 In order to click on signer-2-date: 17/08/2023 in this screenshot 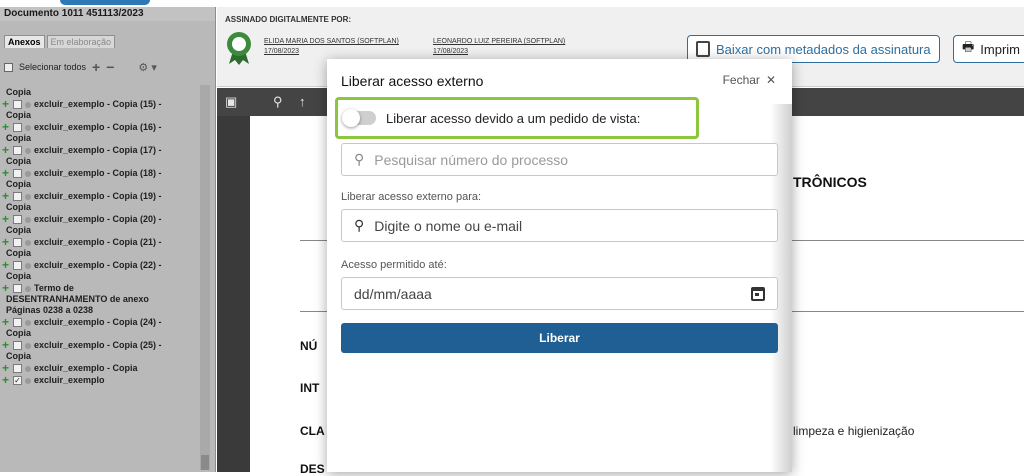, I will do `click(451, 51)`.